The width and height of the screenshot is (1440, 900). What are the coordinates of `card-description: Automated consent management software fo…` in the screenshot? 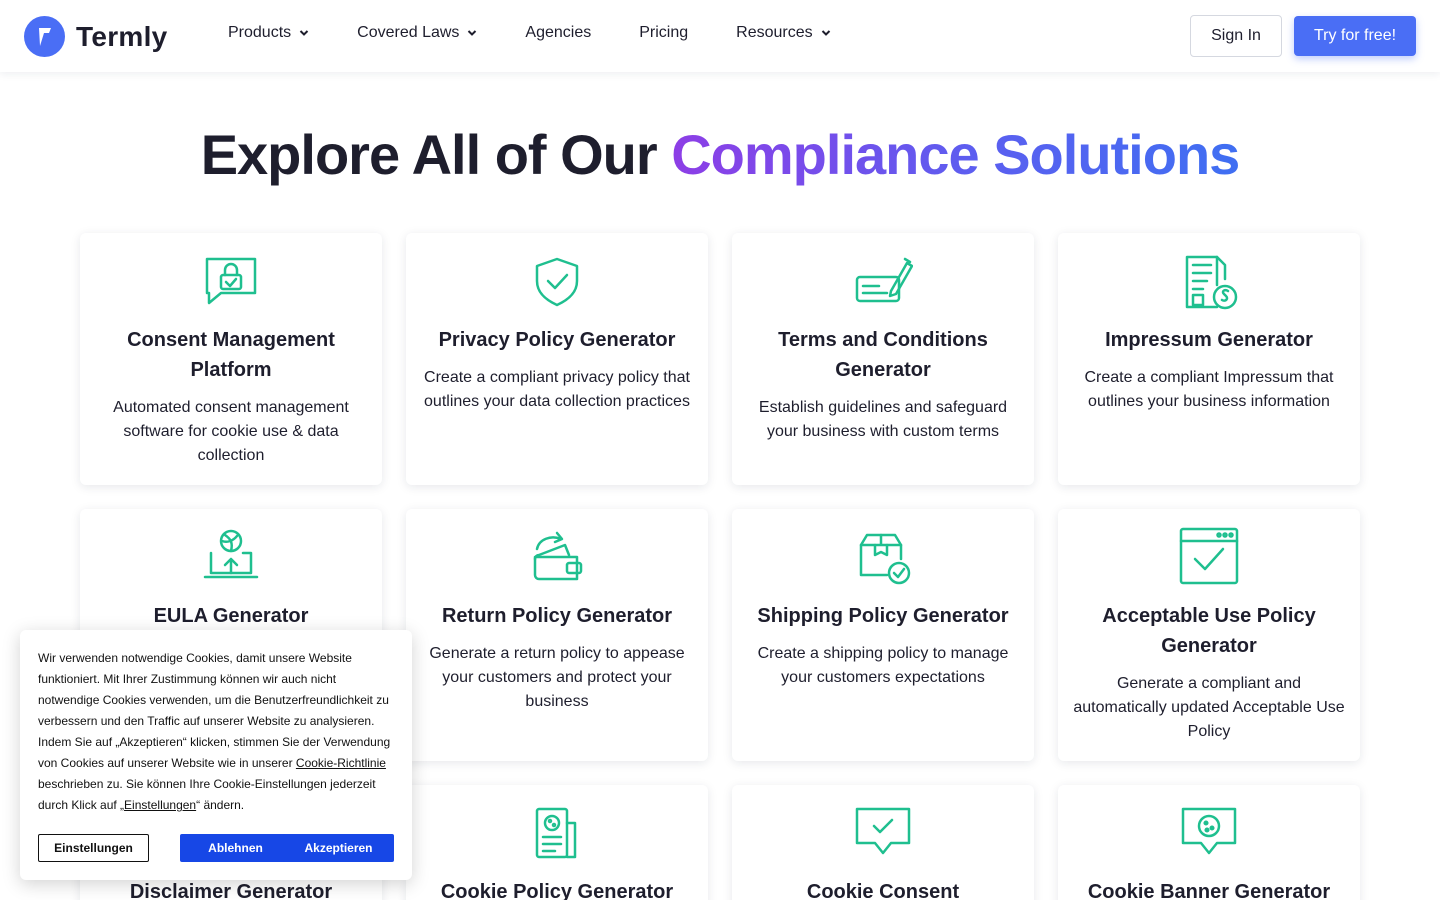 It's located at (231, 431).